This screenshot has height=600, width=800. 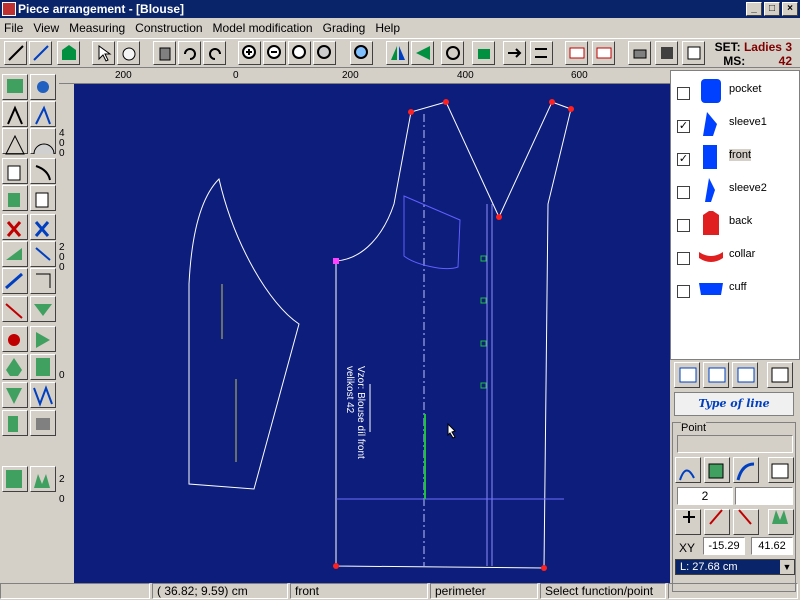 I want to click on list-view3-icon, so click(x=745, y=375).